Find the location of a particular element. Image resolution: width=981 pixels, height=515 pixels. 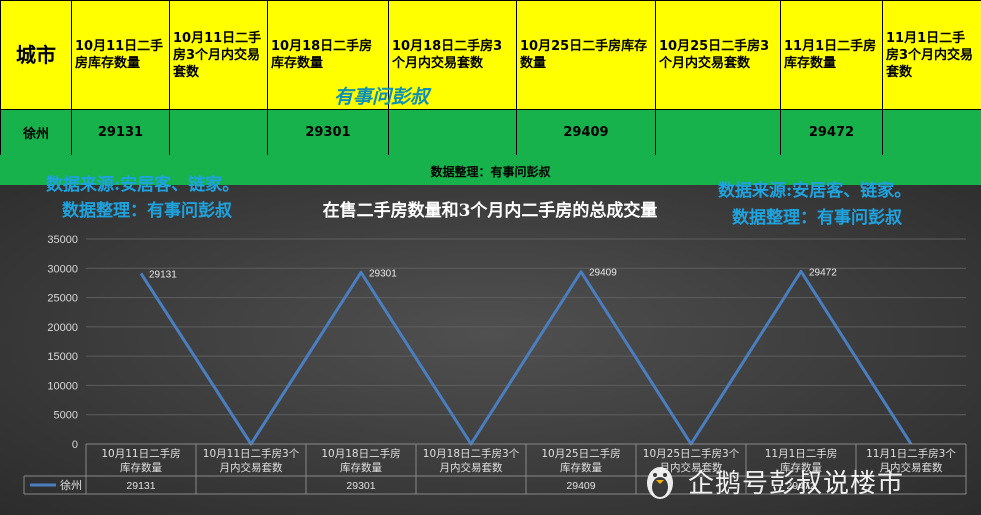

corner-watermark: 企鹅号彭叔说楼市 is located at coordinates (805, 481).